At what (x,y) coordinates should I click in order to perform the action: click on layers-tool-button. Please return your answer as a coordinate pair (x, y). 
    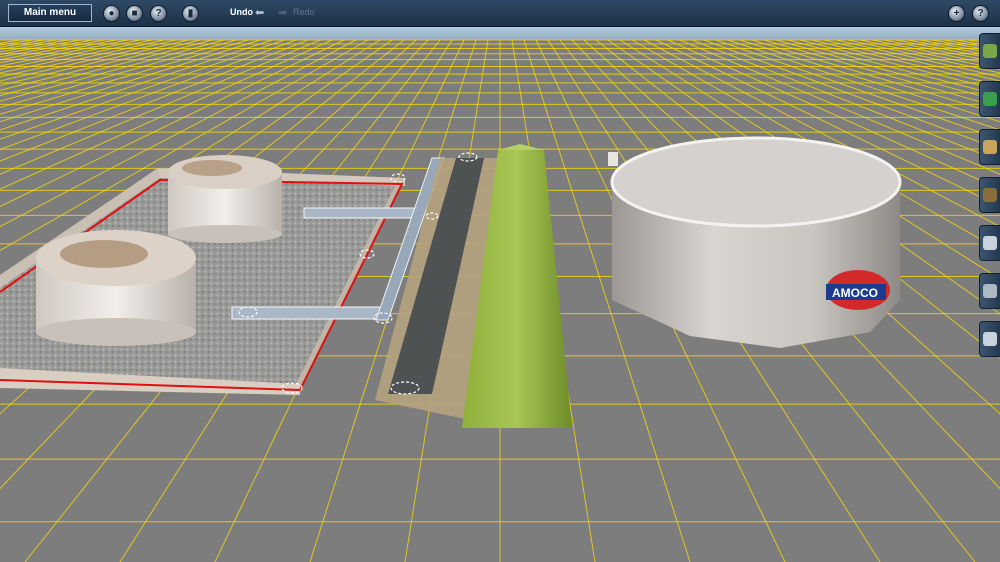
    Looking at the image, I should click on (989, 291).